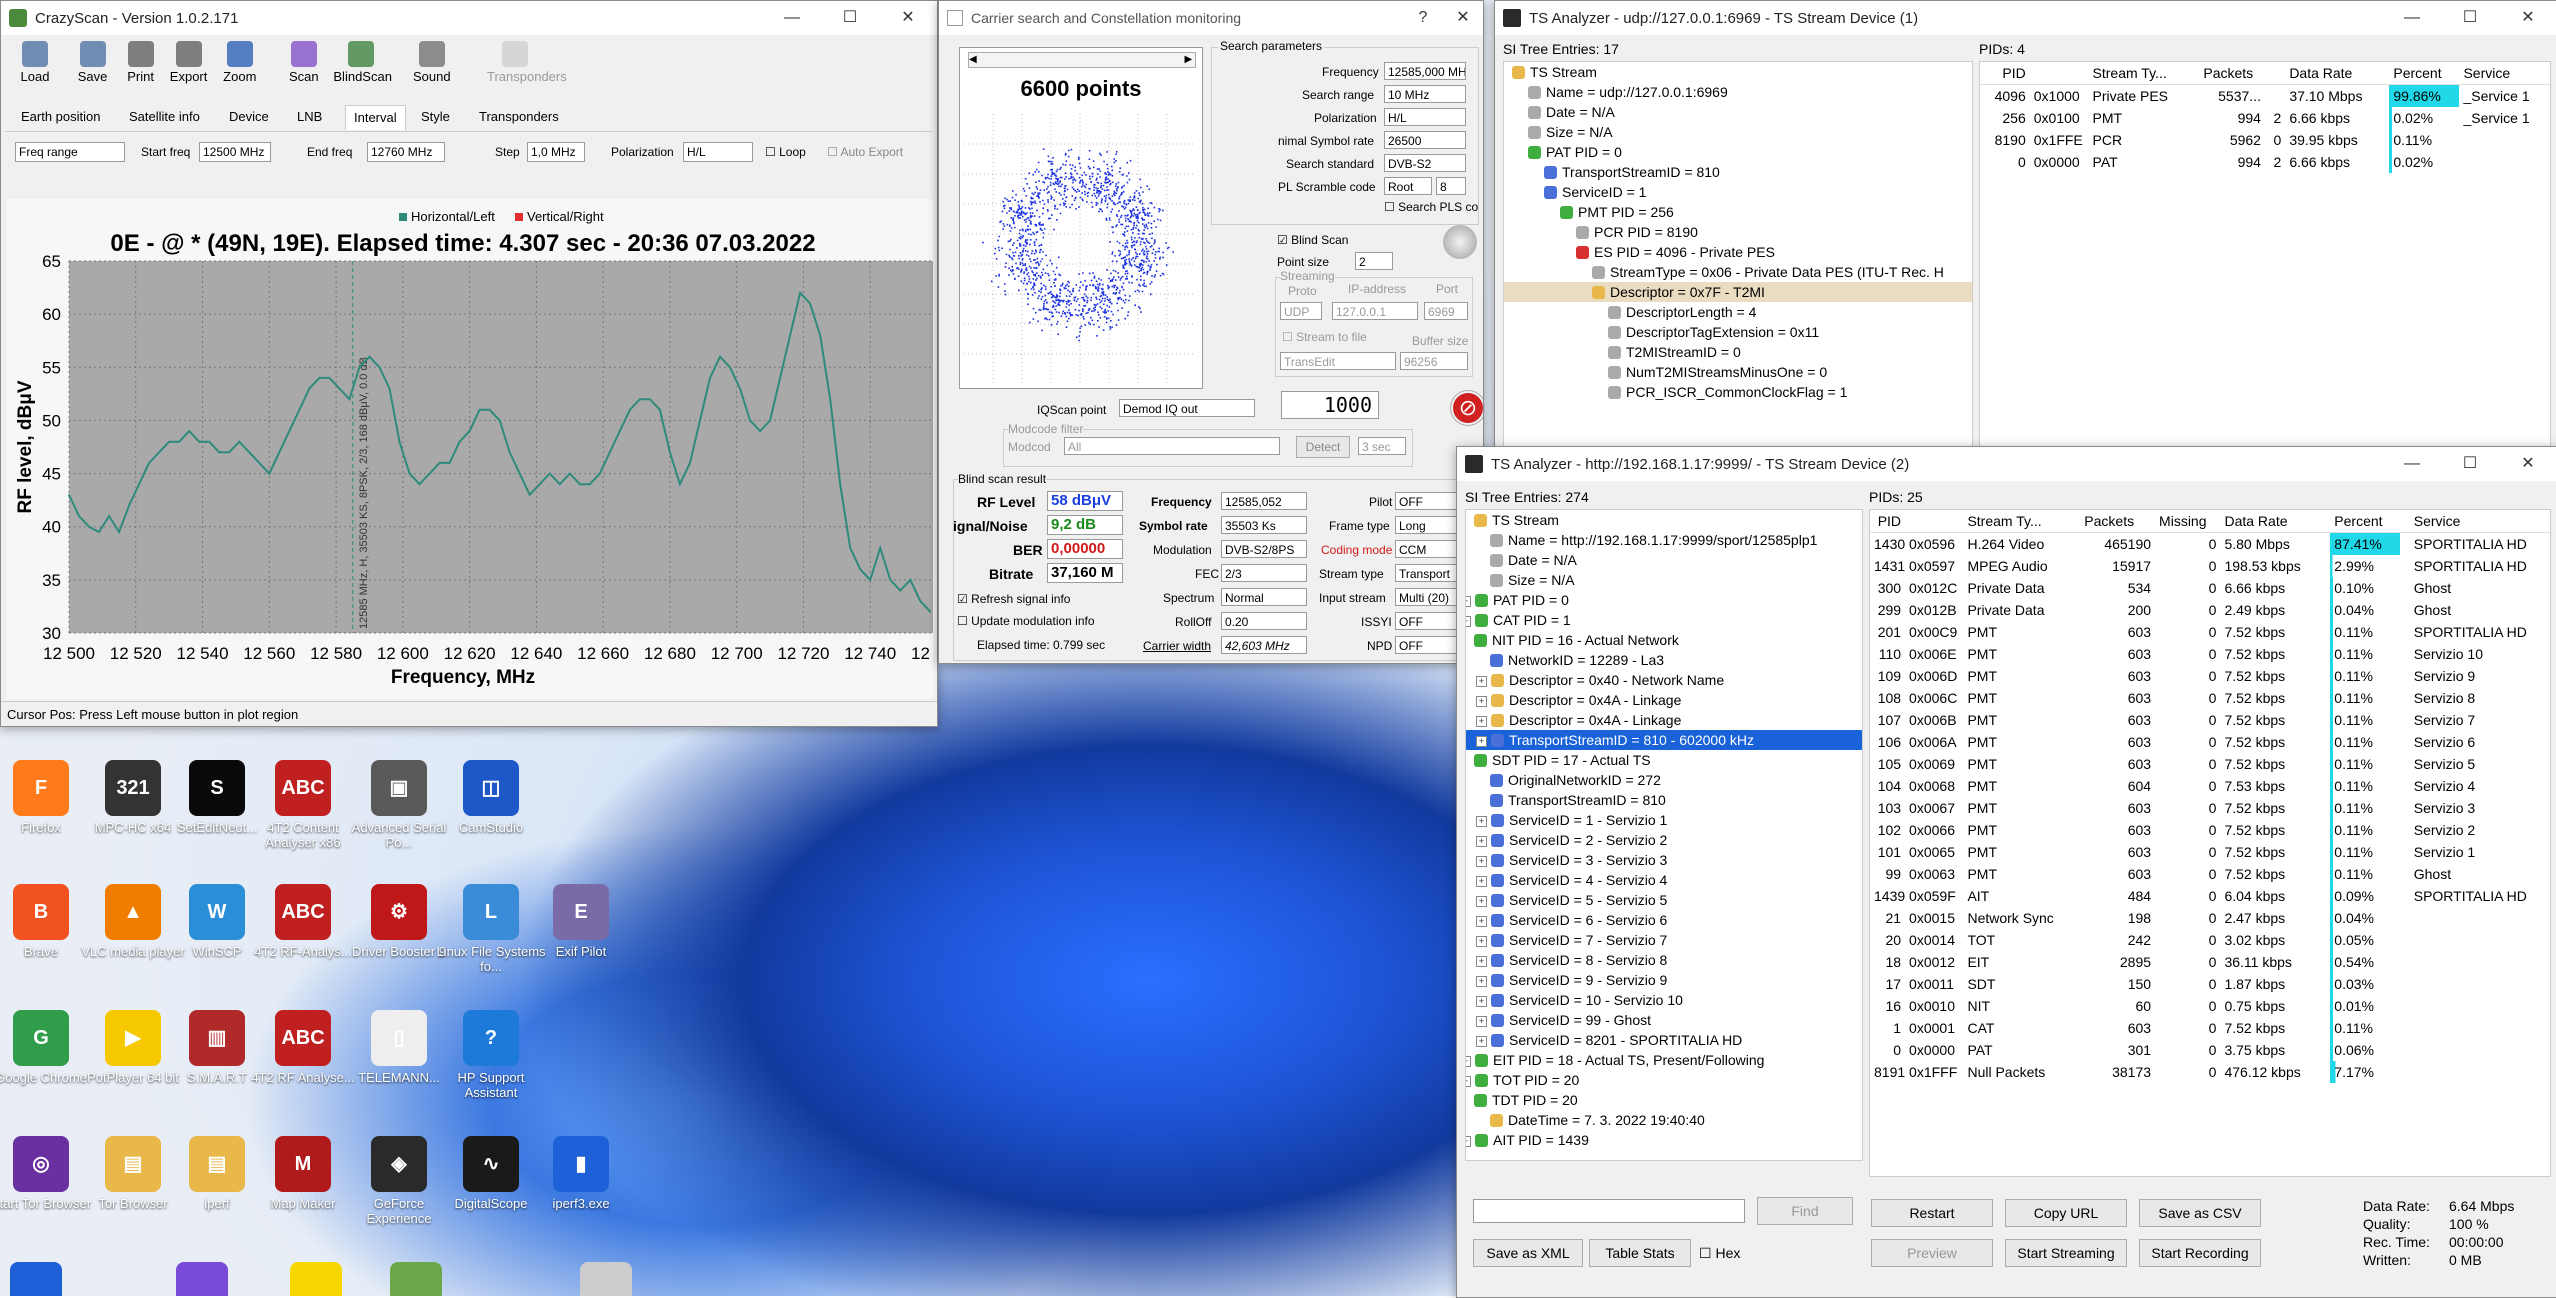  Describe the element at coordinates (1738, 192) in the screenshot. I see `tree-node: ServiceID = 1` at that location.